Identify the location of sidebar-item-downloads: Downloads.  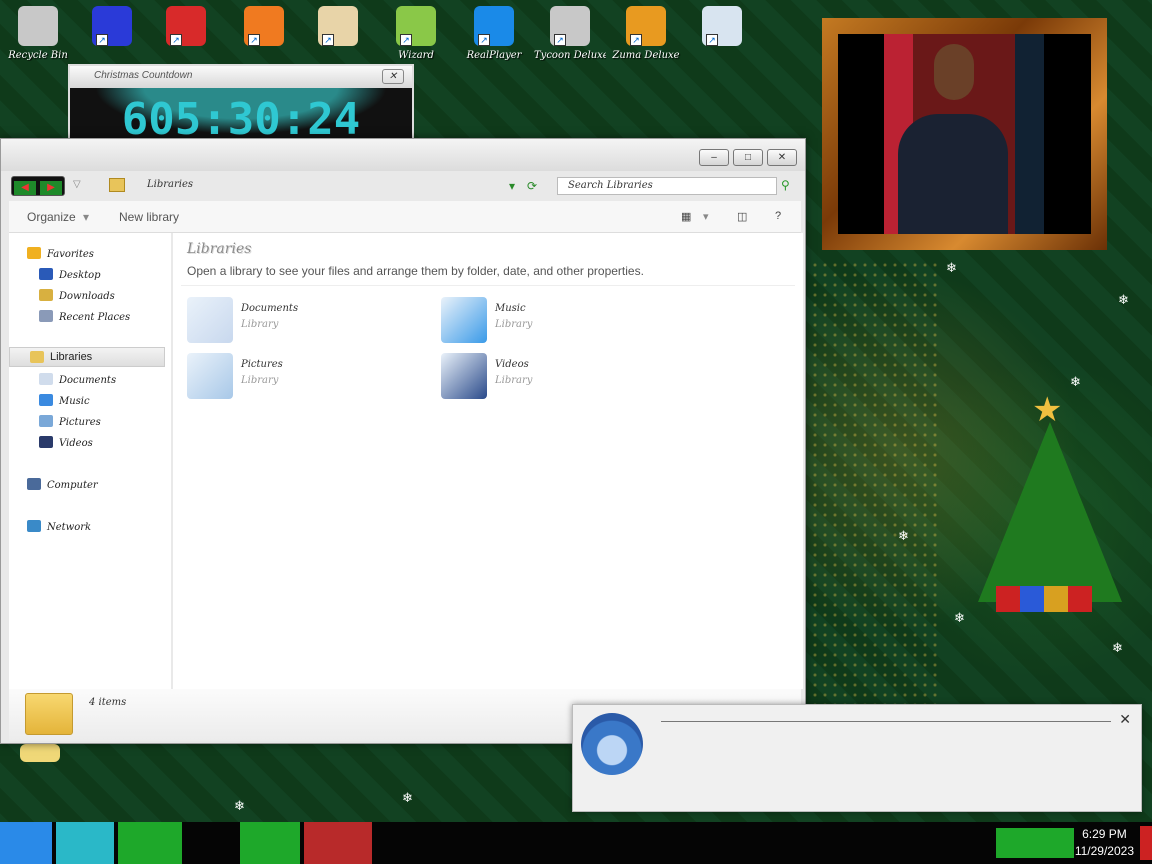
(77, 295).